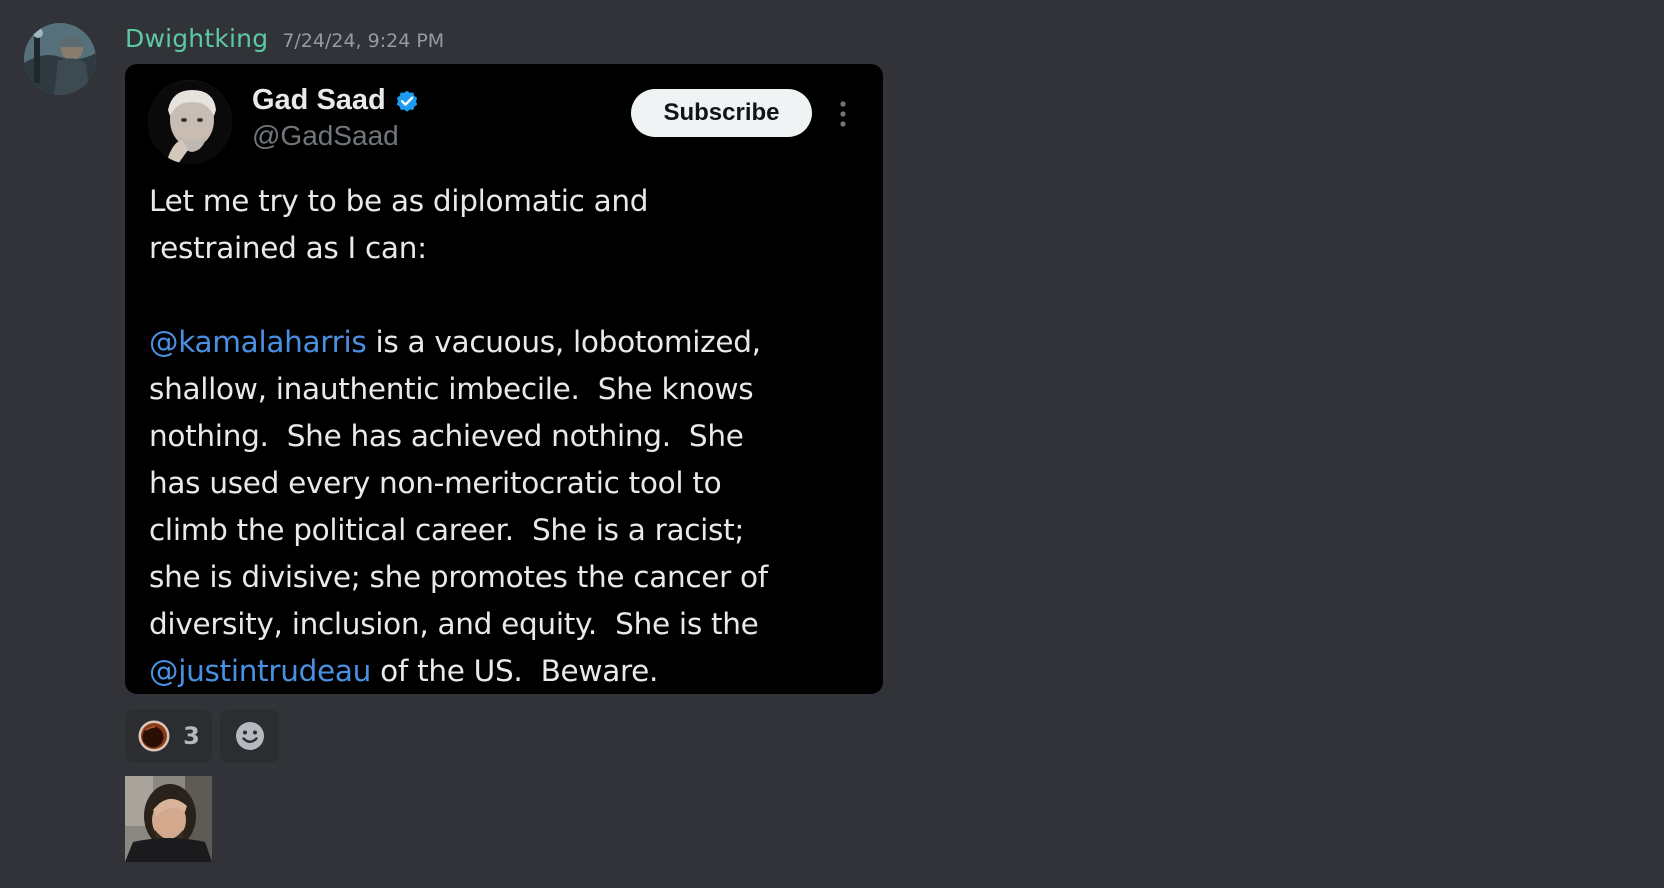 The width and height of the screenshot is (1664, 888). I want to click on coffee-cup-icon, so click(154, 736).